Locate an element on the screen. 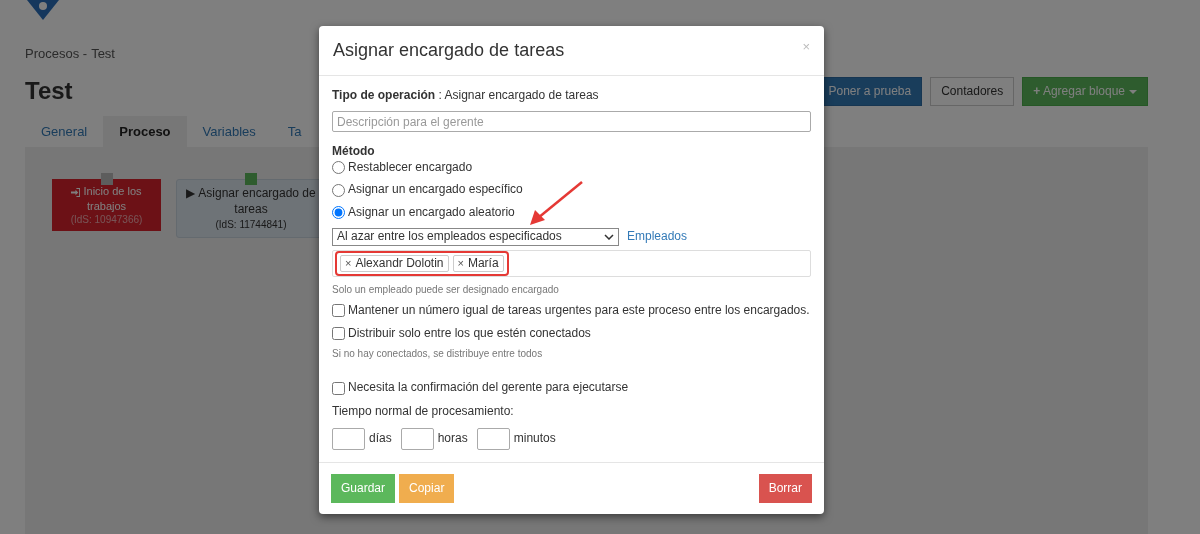 Image resolution: width=1200 pixels, height=534 pixels. tags-field: × Alexandr Dolotin × María is located at coordinates (571, 263).